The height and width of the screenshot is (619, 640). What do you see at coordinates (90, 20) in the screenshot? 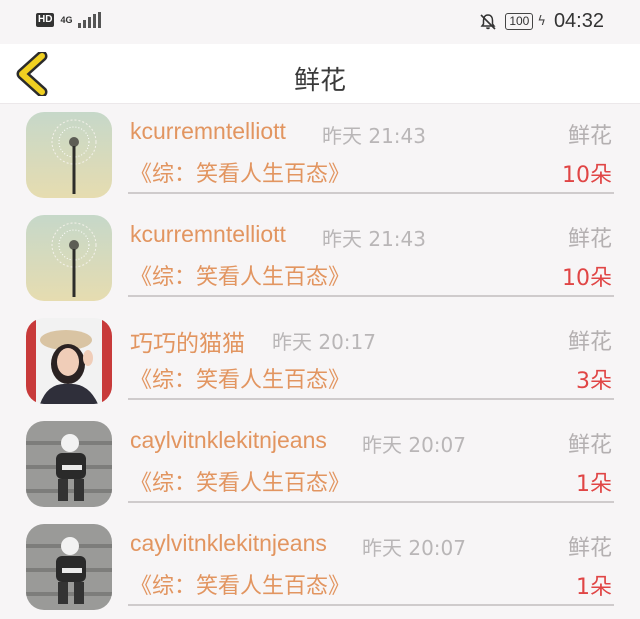
I see `signal-icon` at bounding box center [90, 20].